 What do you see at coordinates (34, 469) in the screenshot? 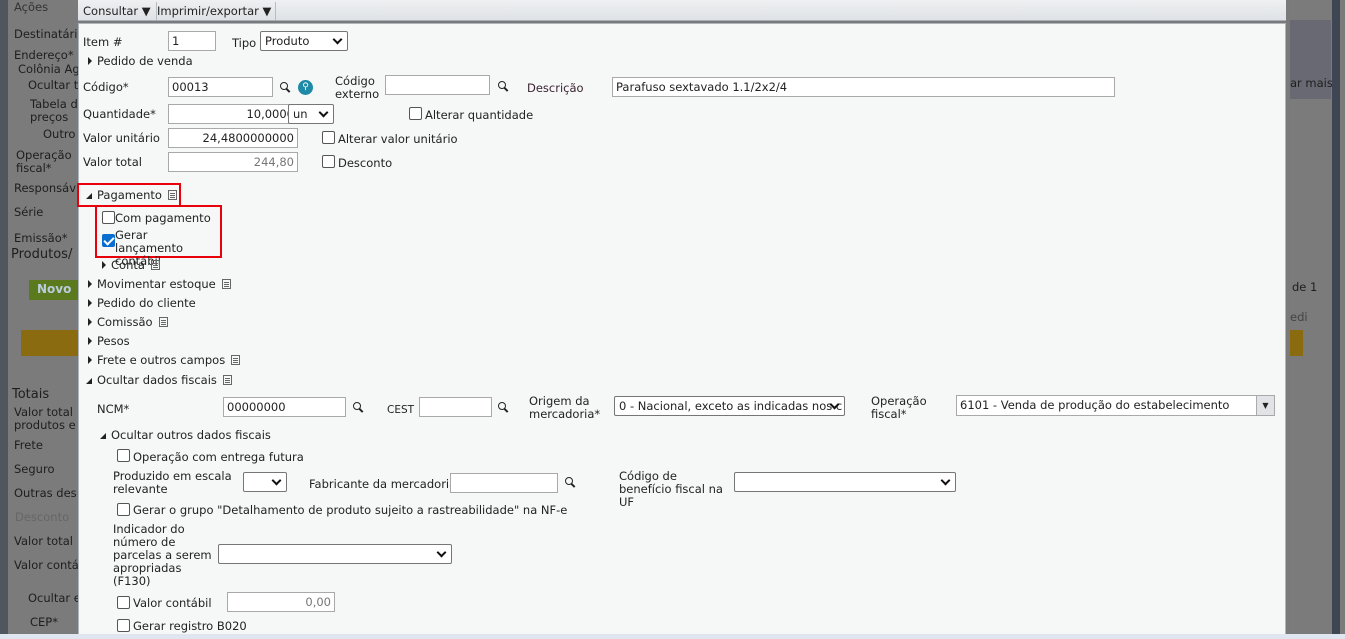
I see `bg-label: Seguro` at bounding box center [34, 469].